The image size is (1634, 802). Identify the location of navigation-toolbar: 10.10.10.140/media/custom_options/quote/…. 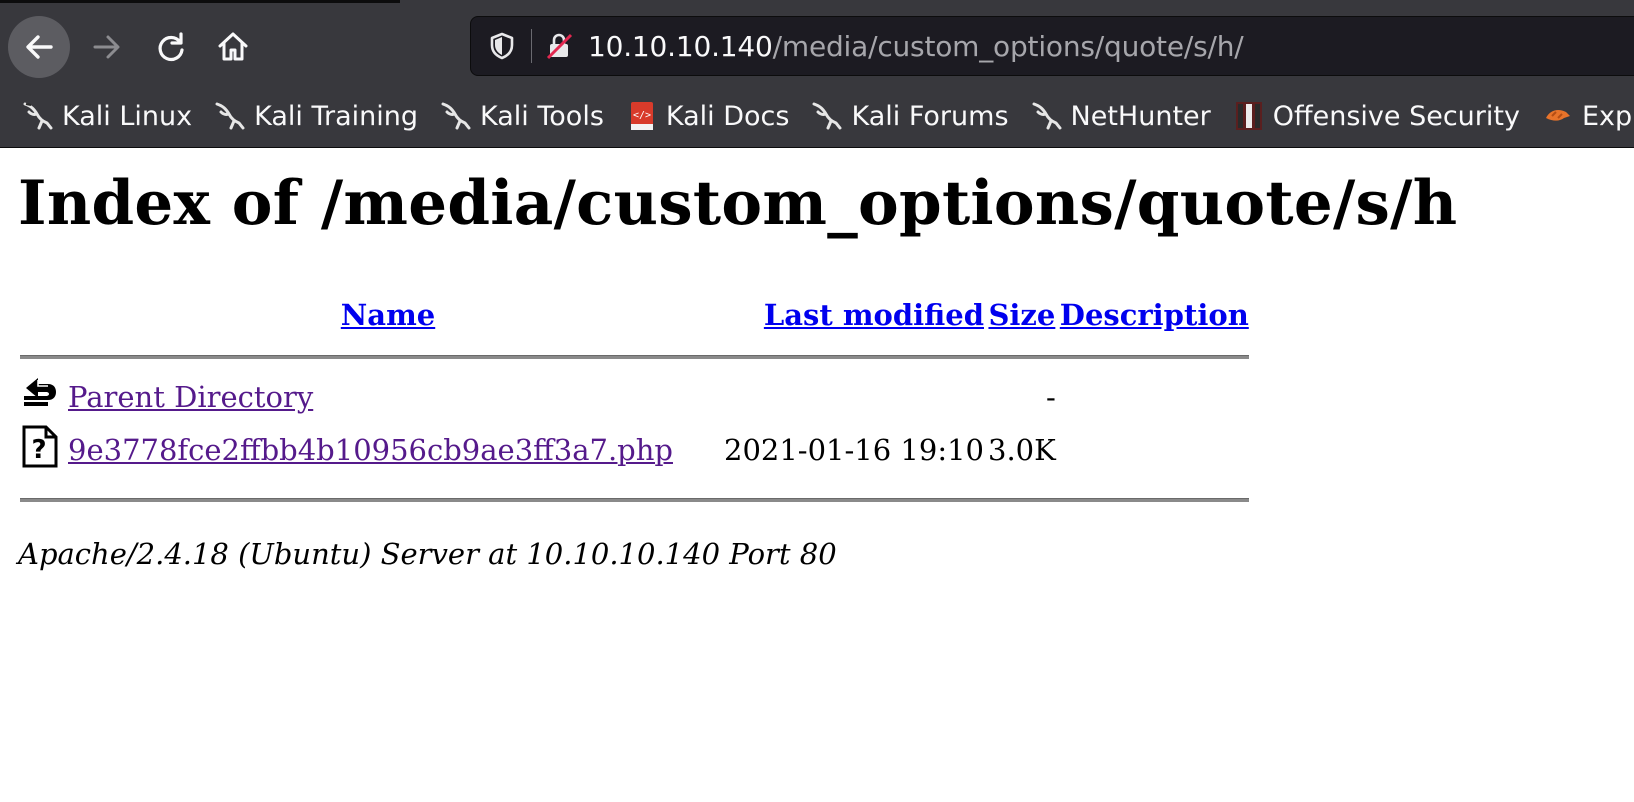
(817, 45).